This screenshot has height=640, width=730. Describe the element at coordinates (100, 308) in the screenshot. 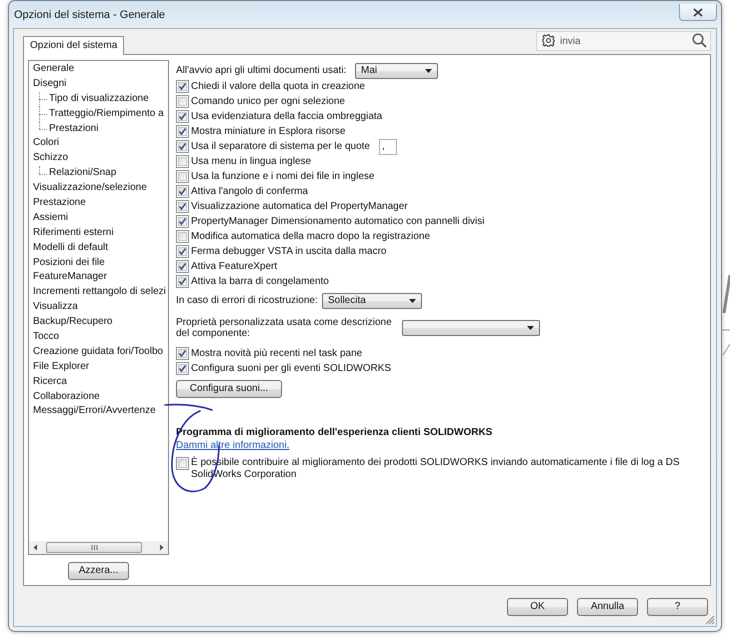

I see `tree-item: Visualizza` at that location.